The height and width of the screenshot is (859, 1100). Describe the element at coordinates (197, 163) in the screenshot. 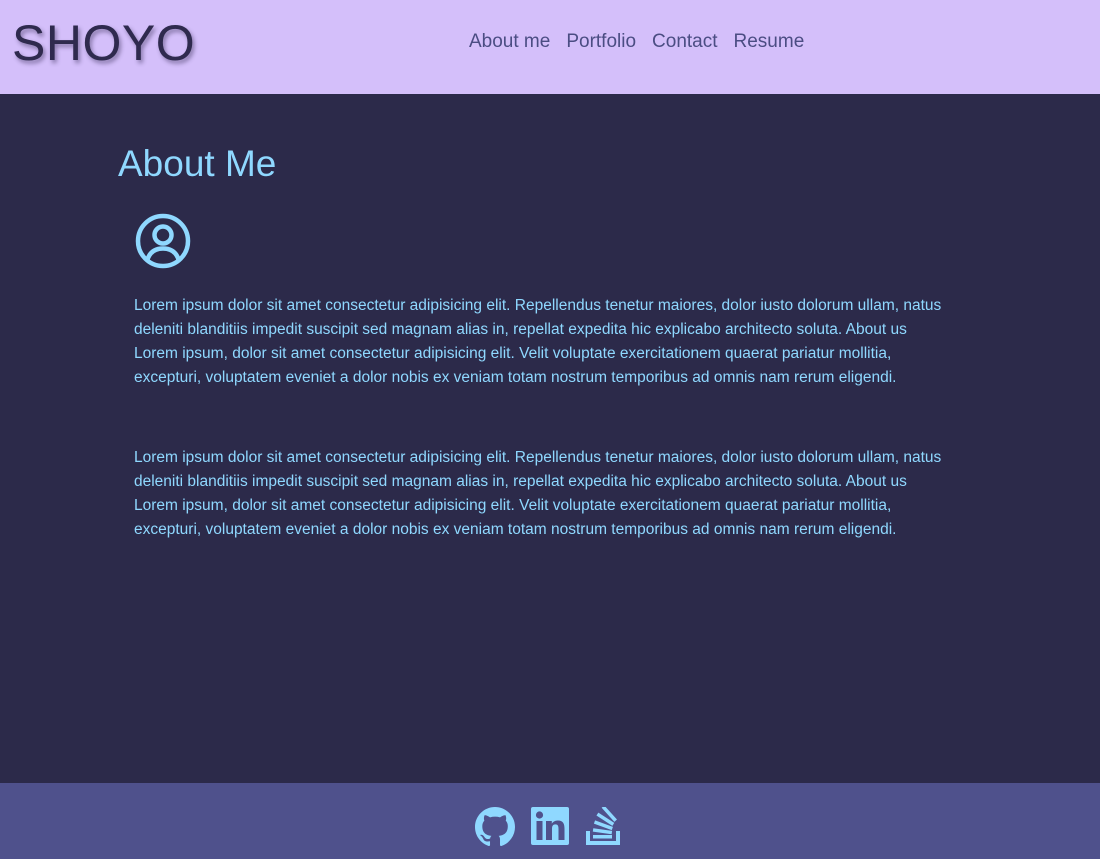

I see `section-title: About Me` at that location.